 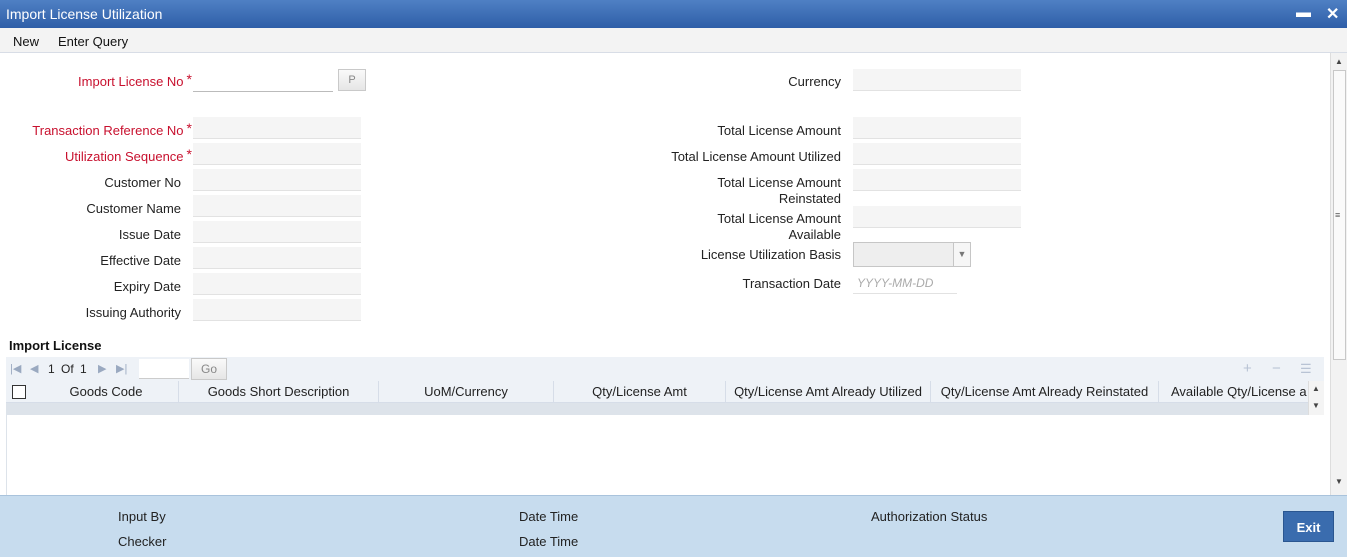 I want to click on exit-button: Exit, so click(x=1308, y=526).